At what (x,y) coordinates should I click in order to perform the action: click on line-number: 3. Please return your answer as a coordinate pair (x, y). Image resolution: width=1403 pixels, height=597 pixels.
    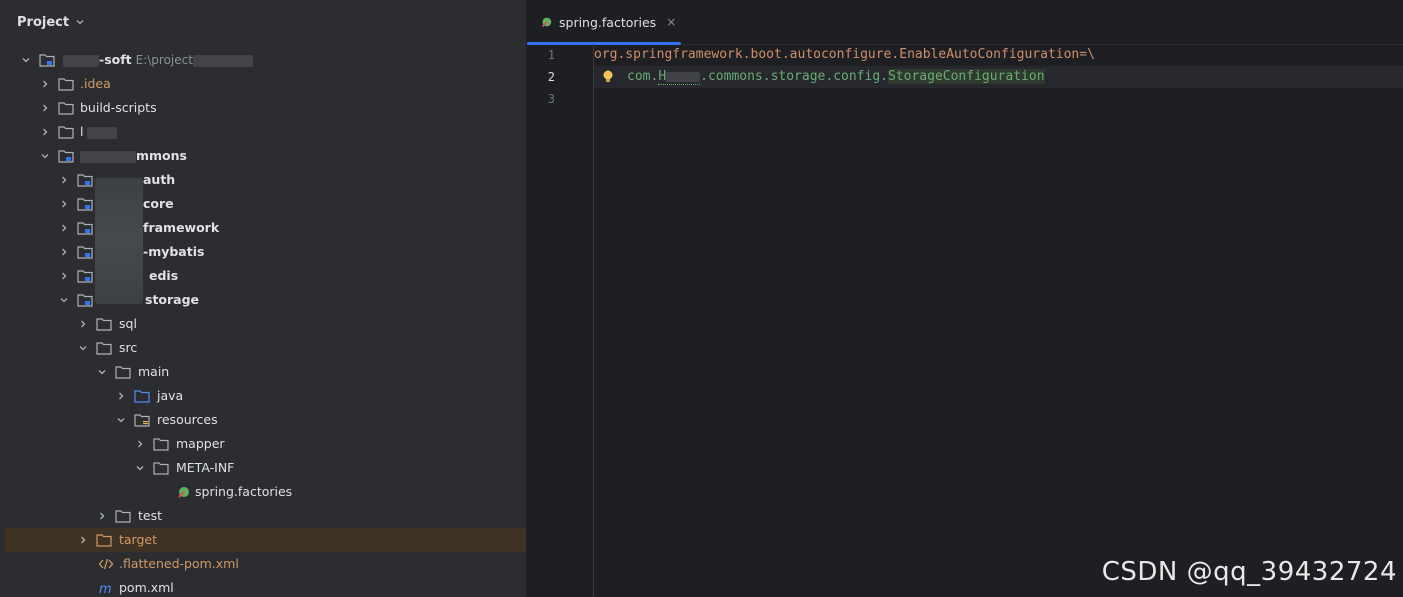
    Looking at the image, I should click on (551, 99).